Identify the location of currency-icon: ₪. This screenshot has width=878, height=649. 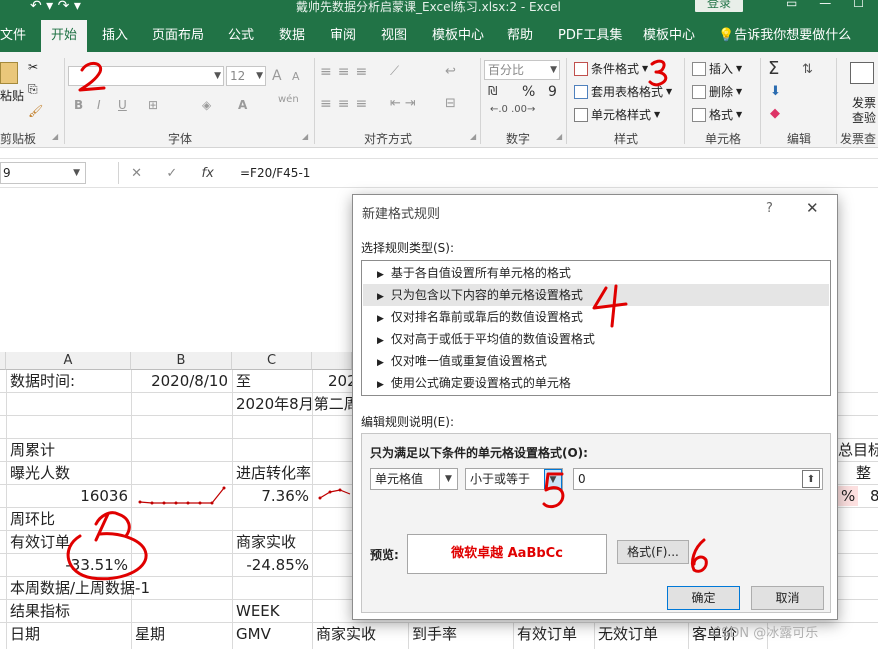
(492, 91).